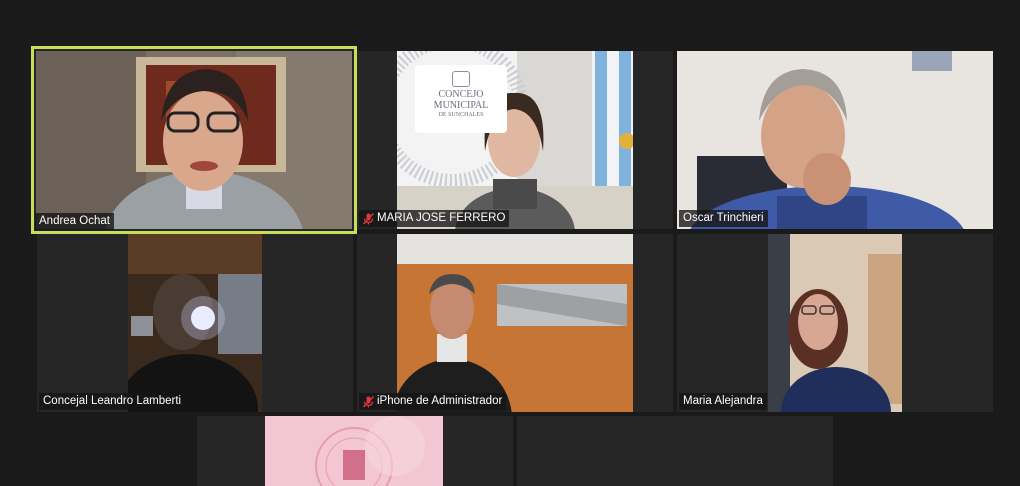 The image size is (1020, 486). I want to click on participant-tile-leandro: Concejal Leandro Lamberti, so click(195, 323).